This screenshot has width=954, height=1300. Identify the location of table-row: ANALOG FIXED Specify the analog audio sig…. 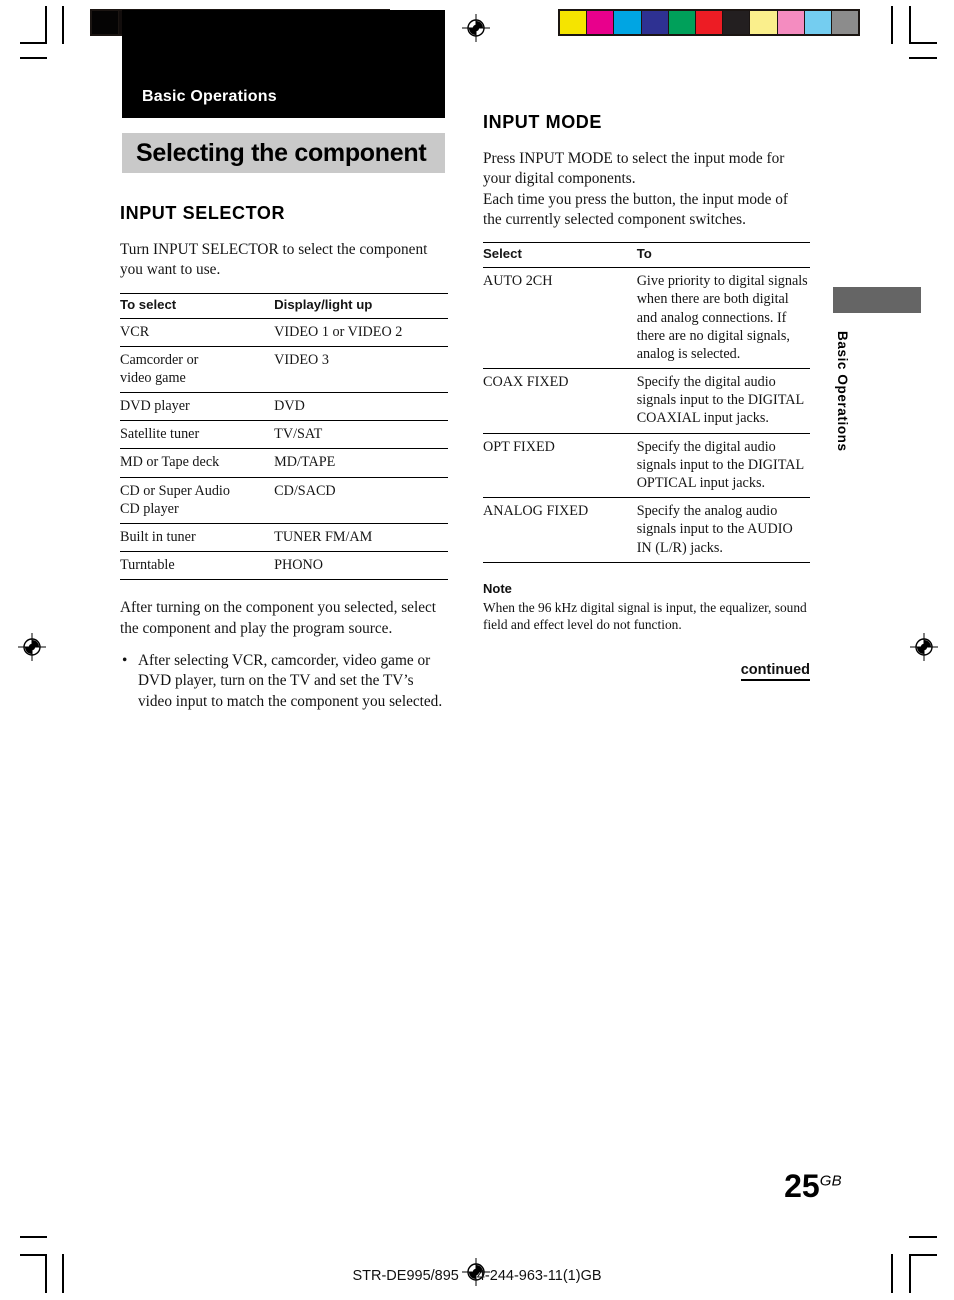
(646, 530).